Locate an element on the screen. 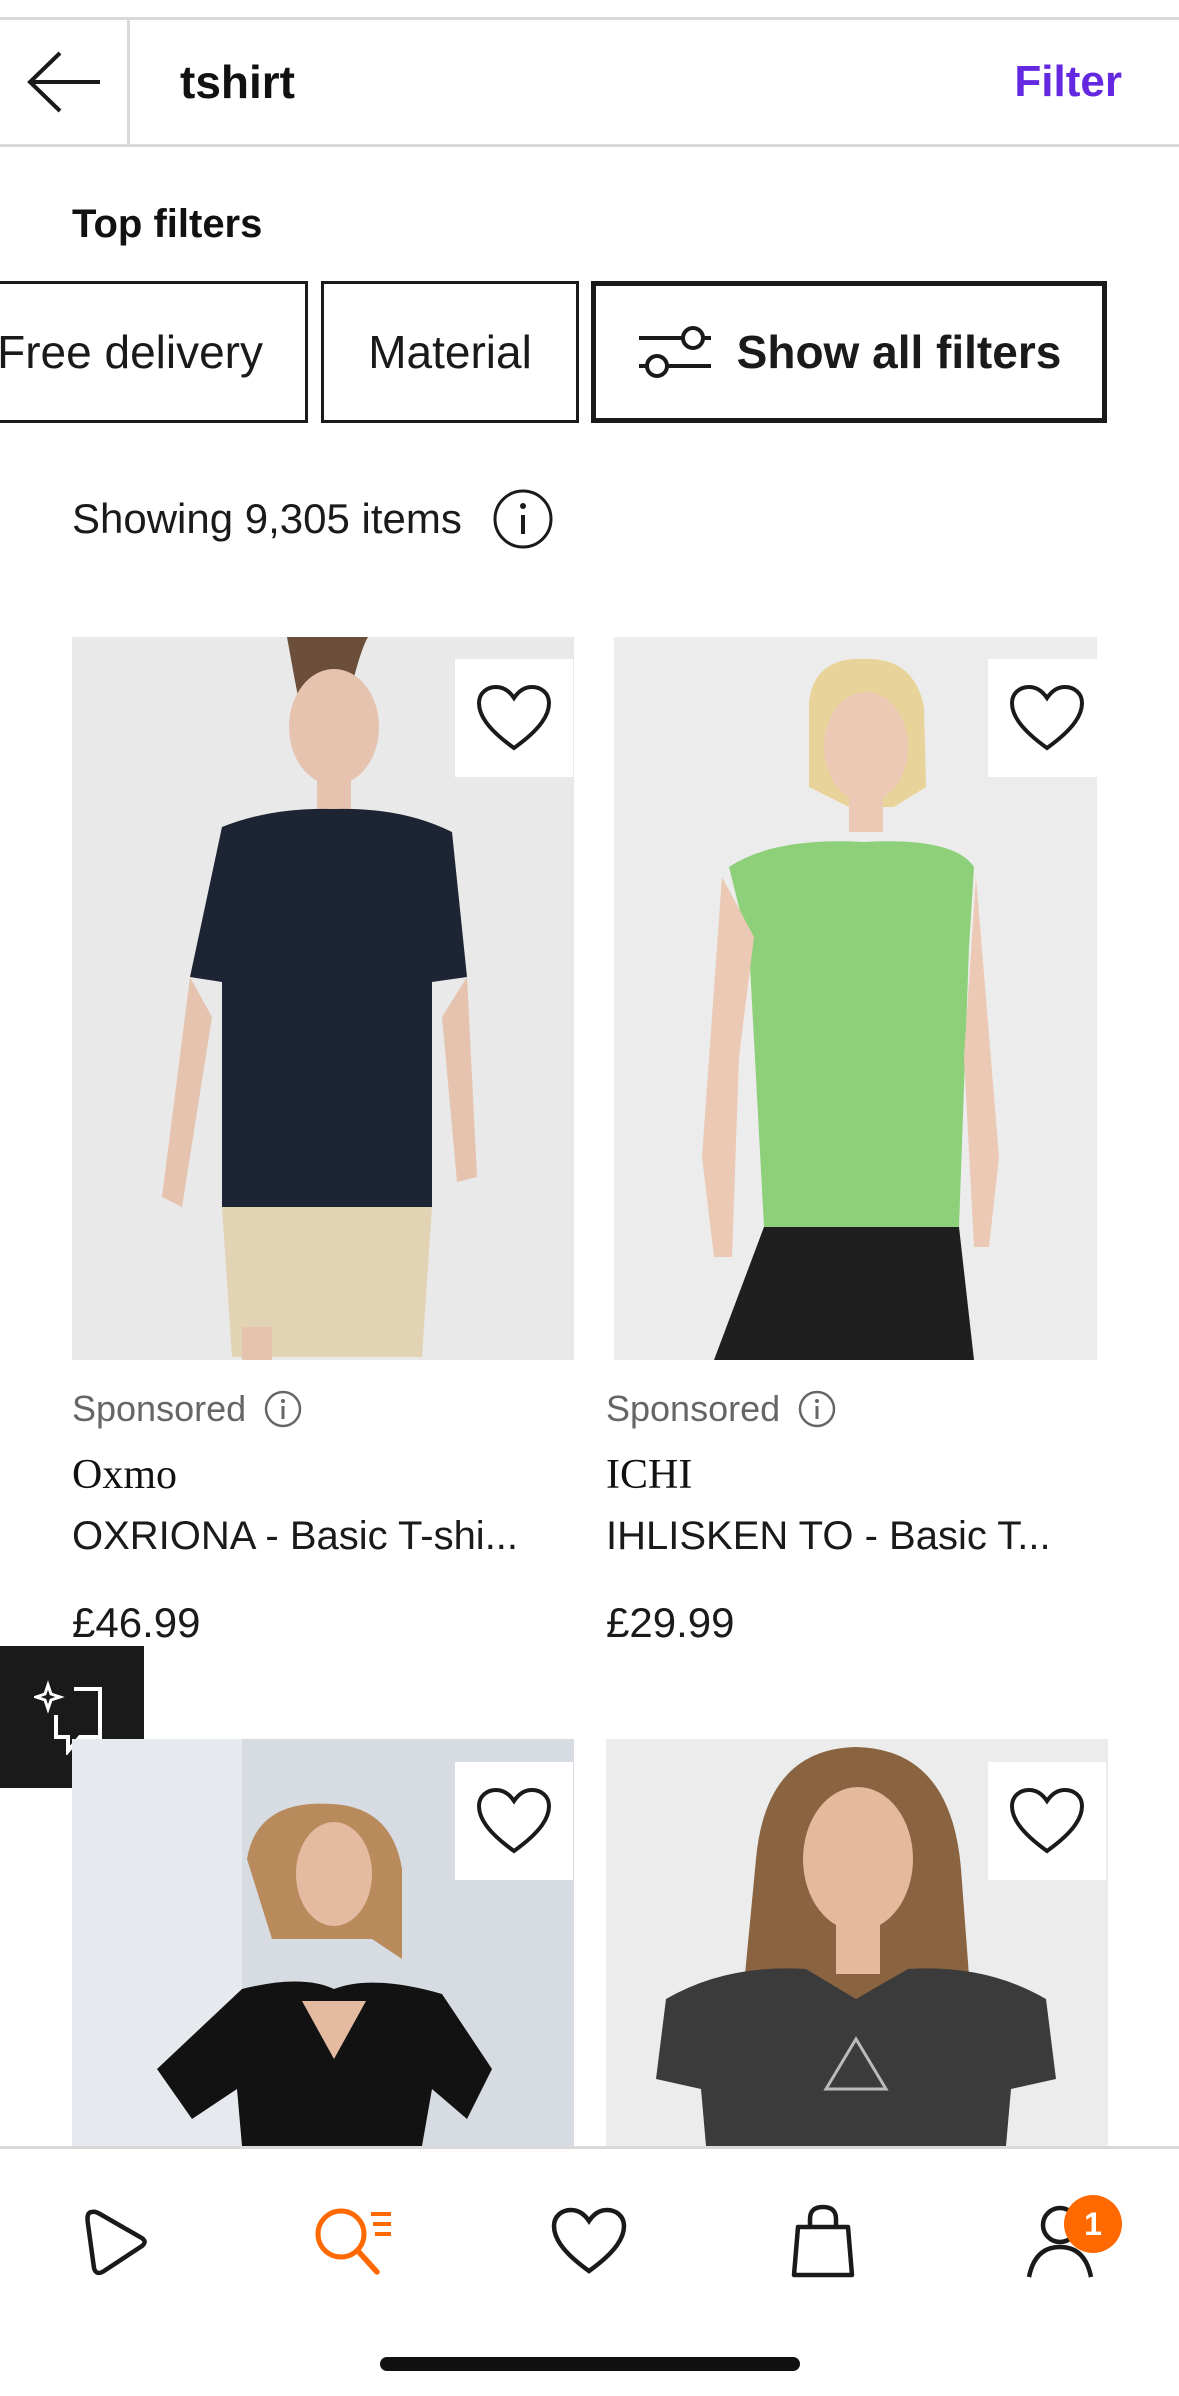  product-brand: Oxmo is located at coordinates (124, 1475).